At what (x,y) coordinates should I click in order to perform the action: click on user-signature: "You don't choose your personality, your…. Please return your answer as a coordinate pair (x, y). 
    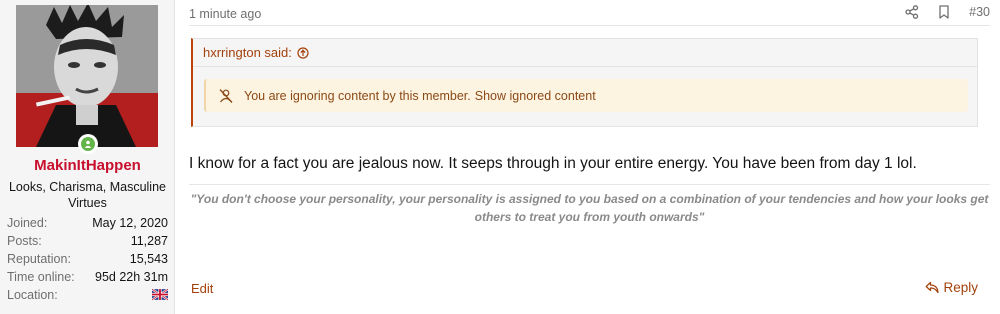
    Looking at the image, I should click on (589, 205).